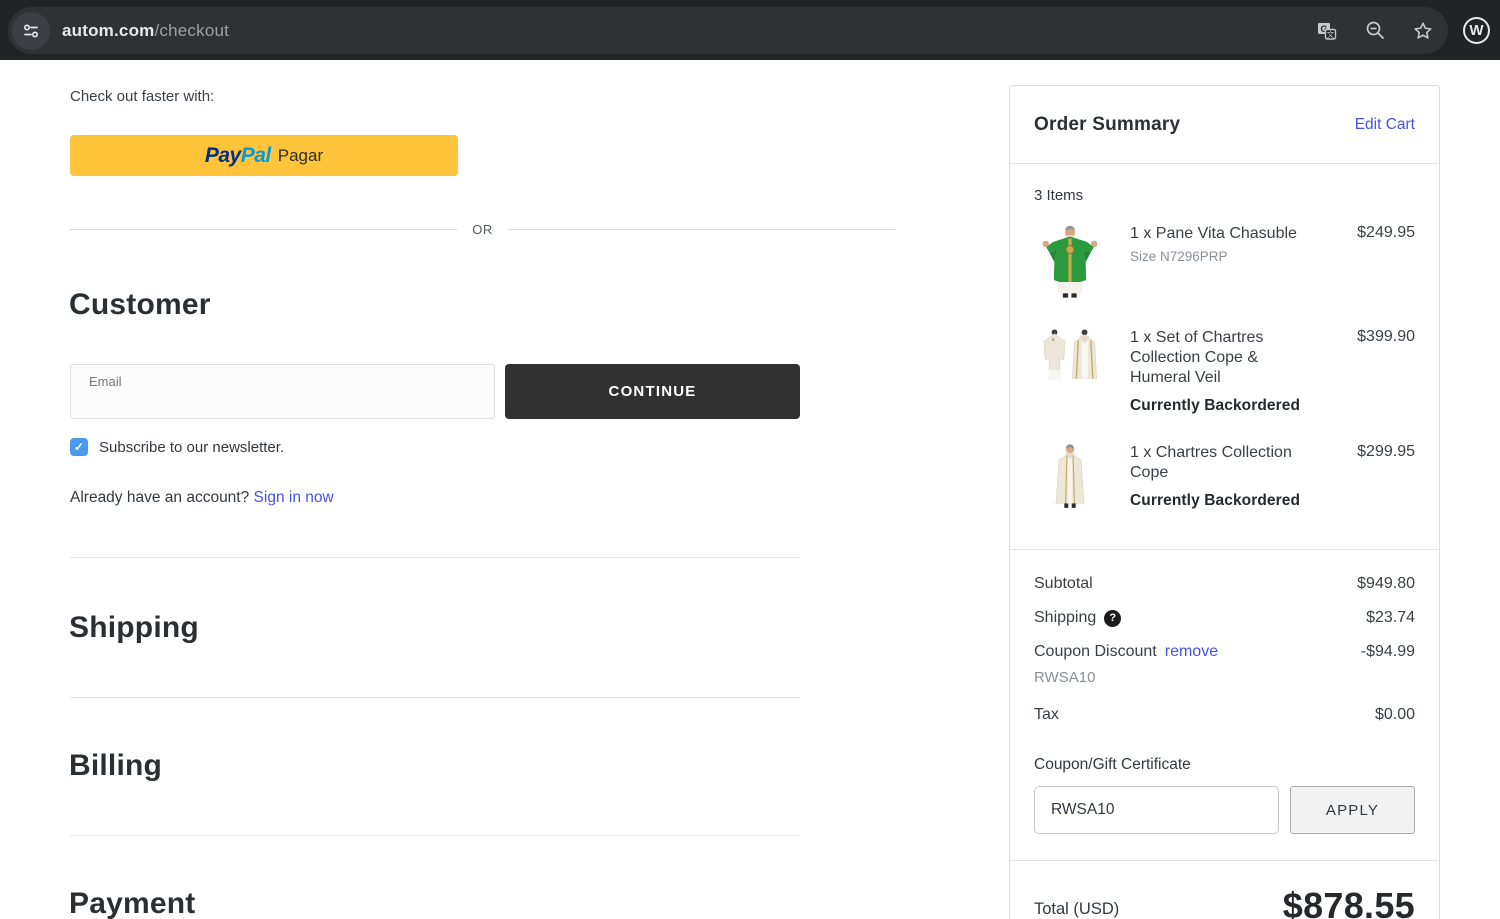  Describe the element at coordinates (108, 30) in the screenshot. I see `url-domain: autom.com` at that location.